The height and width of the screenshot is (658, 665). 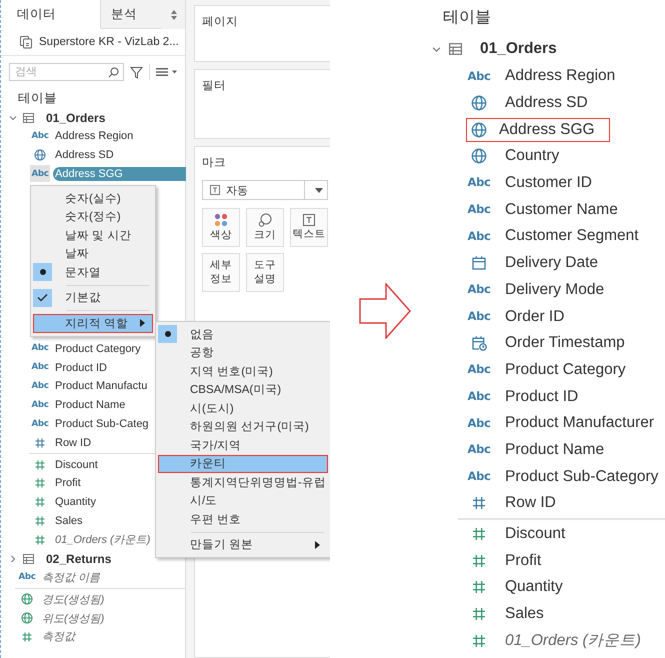 I want to click on field-item: Product Manufactu, so click(x=100, y=386).